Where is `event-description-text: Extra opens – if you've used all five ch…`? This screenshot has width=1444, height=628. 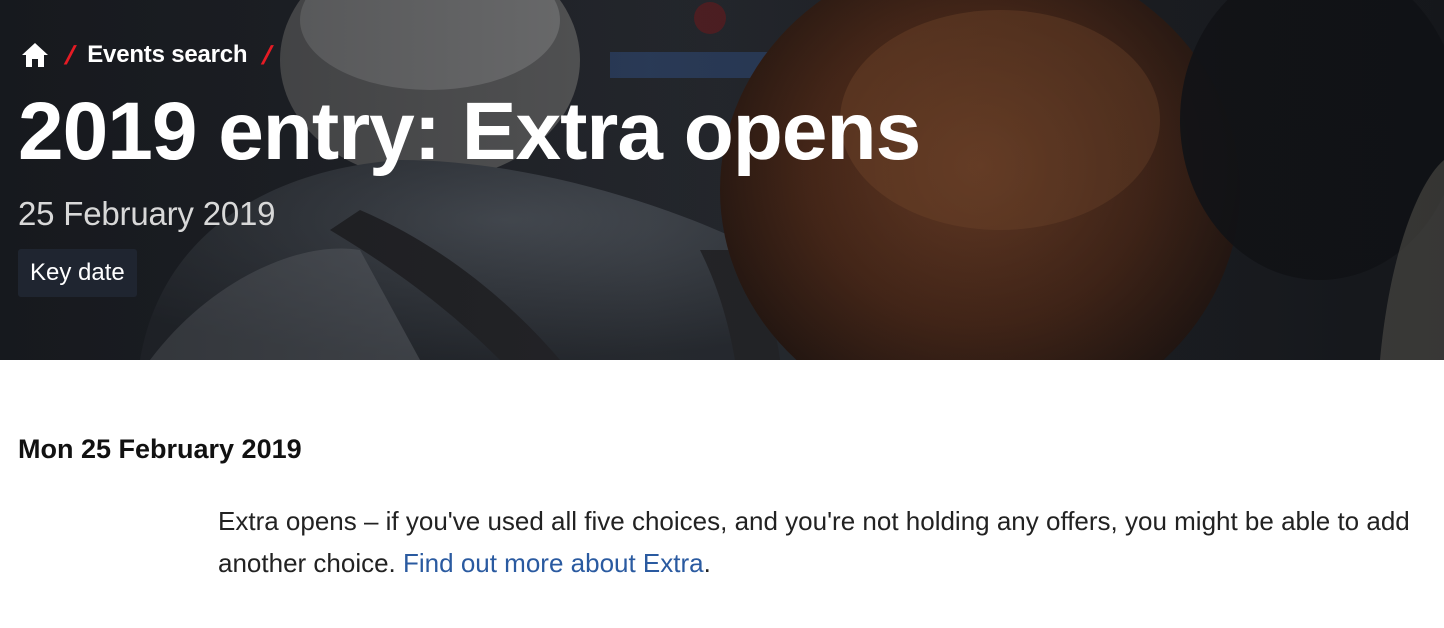
event-description-text: Extra opens – if you've used all five ch… is located at coordinates (814, 542).